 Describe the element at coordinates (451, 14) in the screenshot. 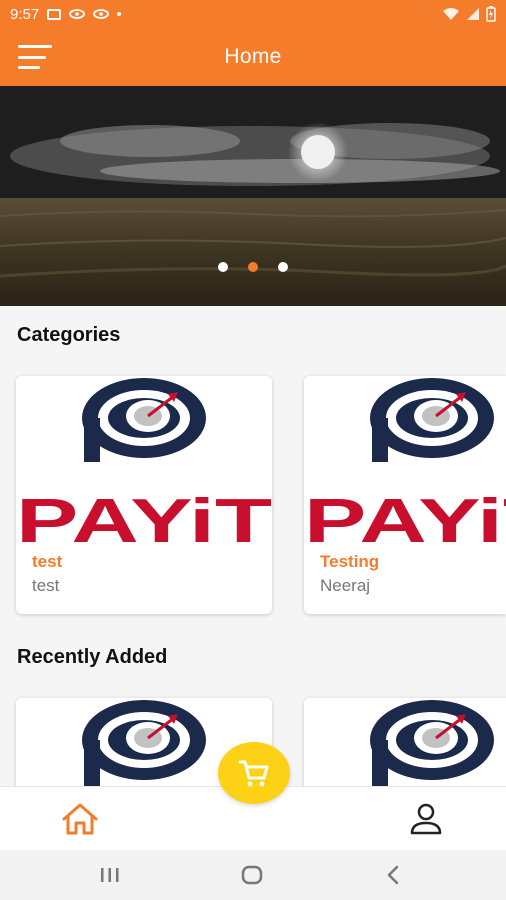

I see `wifi-icon` at that location.